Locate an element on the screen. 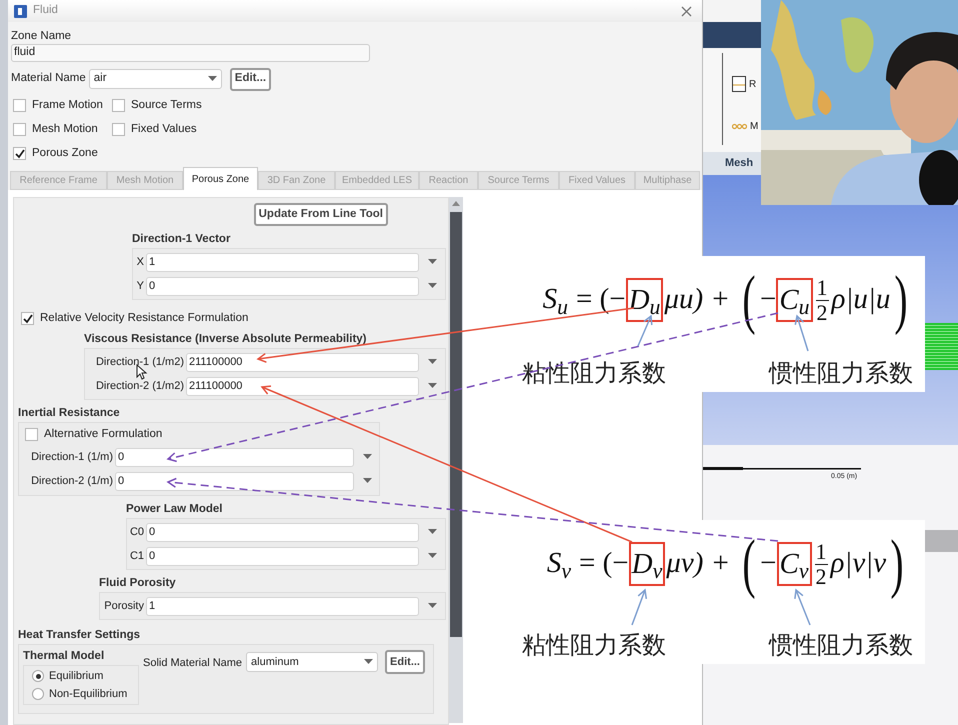  section-heading: Viscous Resistance (Inverse Absolute Permeability) is located at coordinates (226, 339).